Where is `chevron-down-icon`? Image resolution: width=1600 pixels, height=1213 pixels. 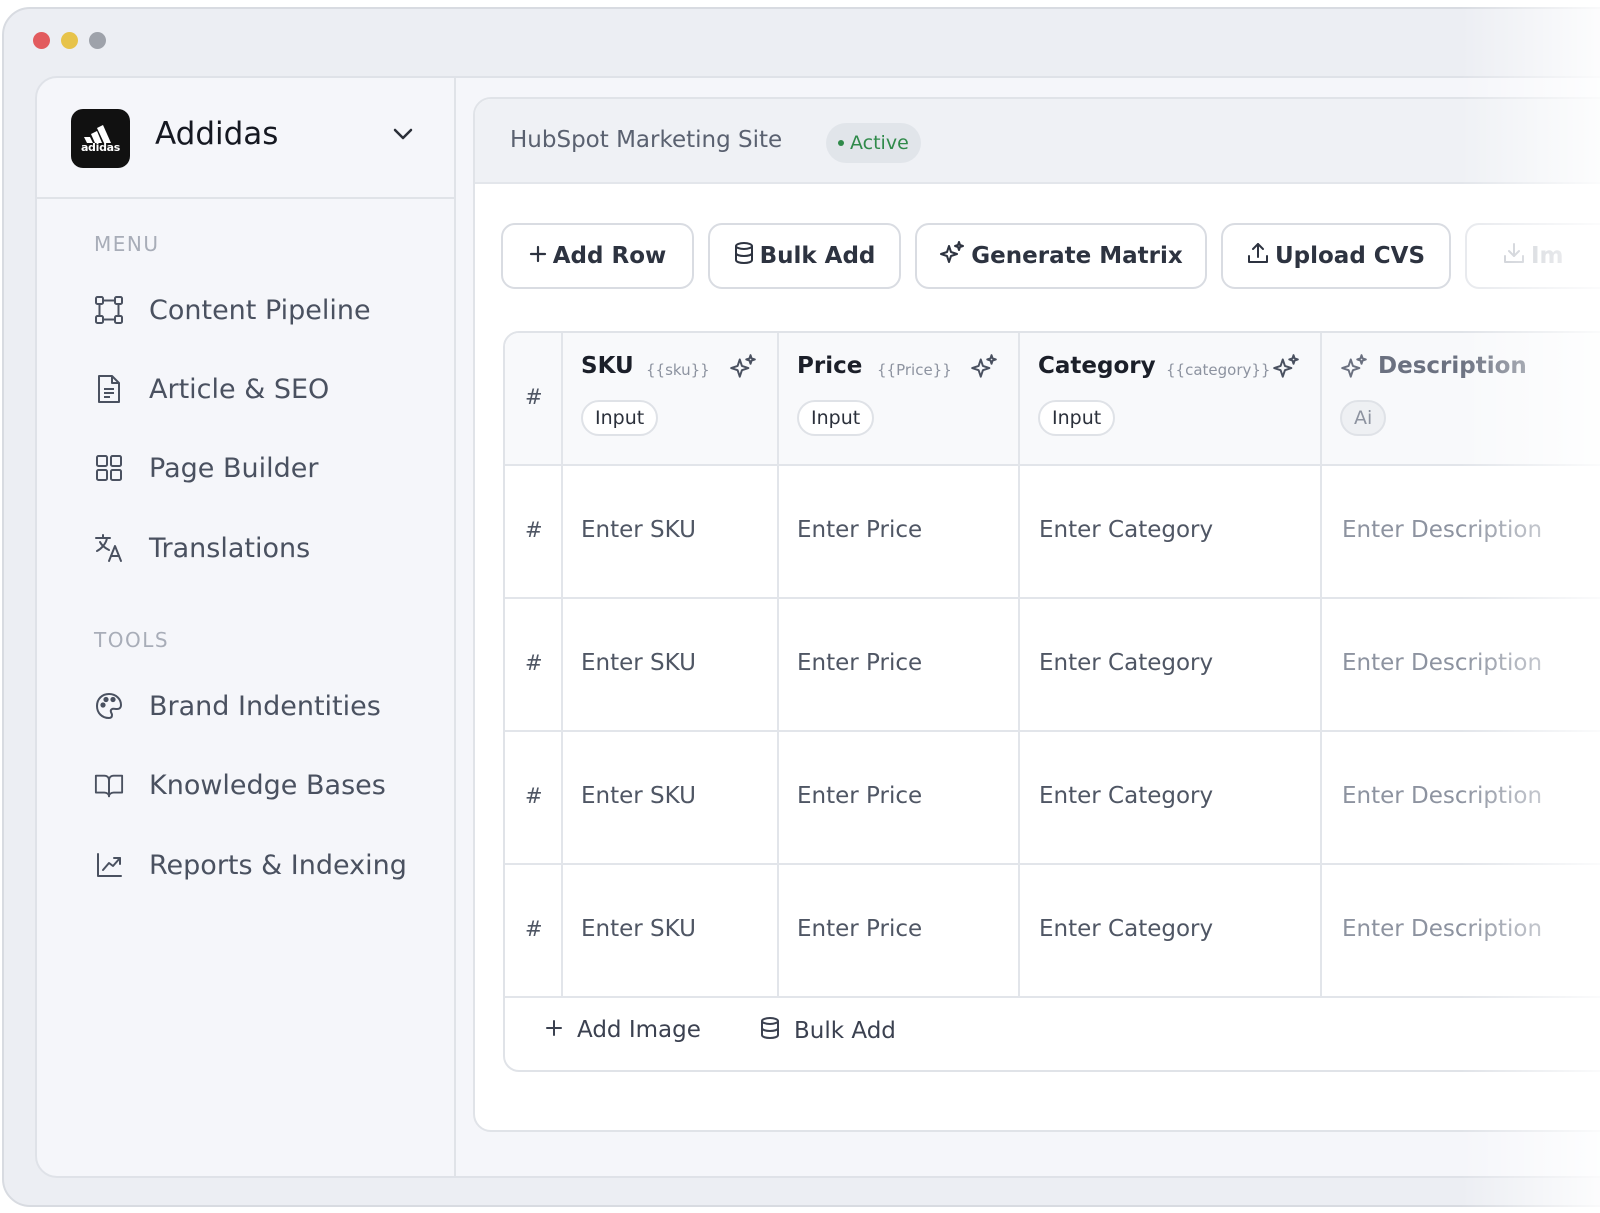 chevron-down-icon is located at coordinates (403, 135).